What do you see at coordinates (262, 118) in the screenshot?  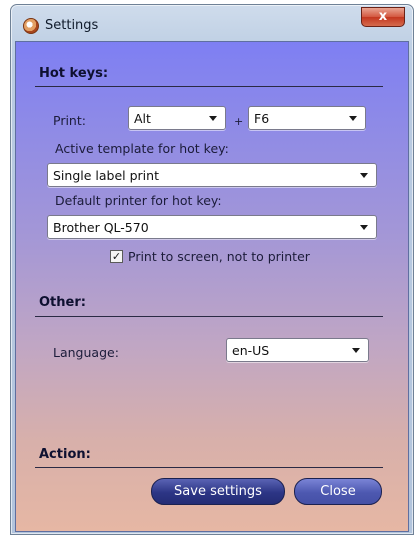 I see `key-select-value: F6` at bounding box center [262, 118].